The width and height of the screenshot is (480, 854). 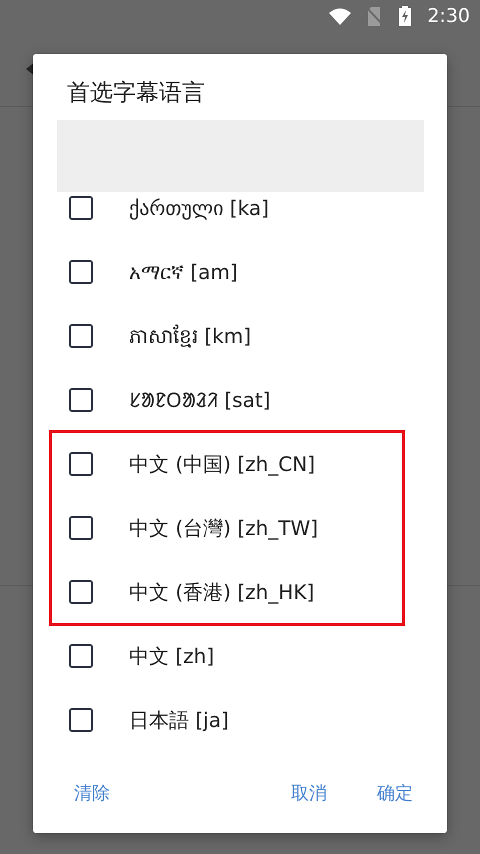 What do you see at coordinates (240, 592) in the screenshot?
I see `option-row: 中文 (香港) [zh_HK]` at bounding box center [240, 592].